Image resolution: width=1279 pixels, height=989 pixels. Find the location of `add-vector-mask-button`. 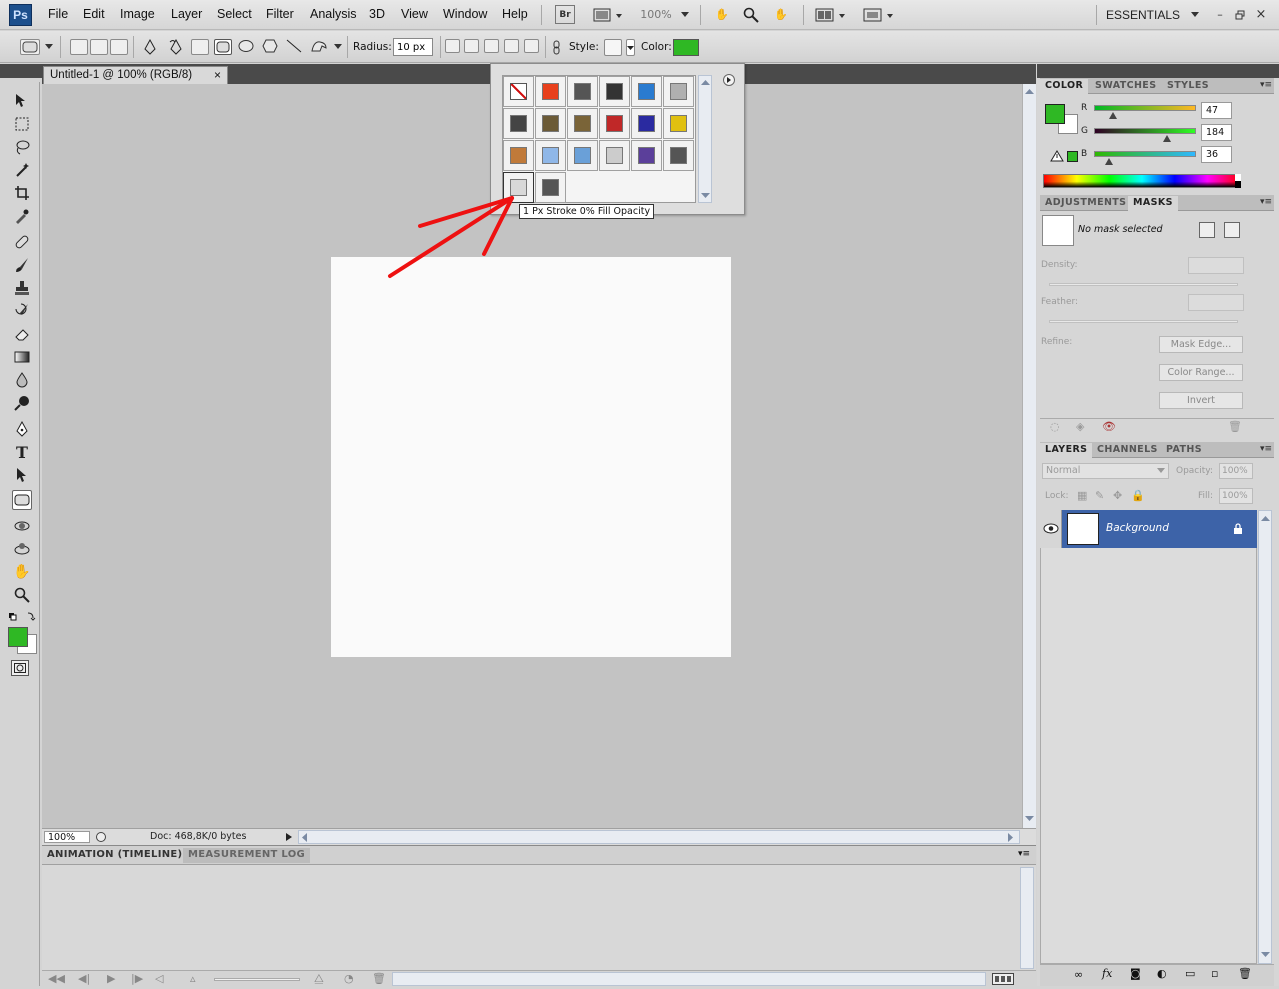

add-vector-mask-button is located at coordinates (1232, 230).